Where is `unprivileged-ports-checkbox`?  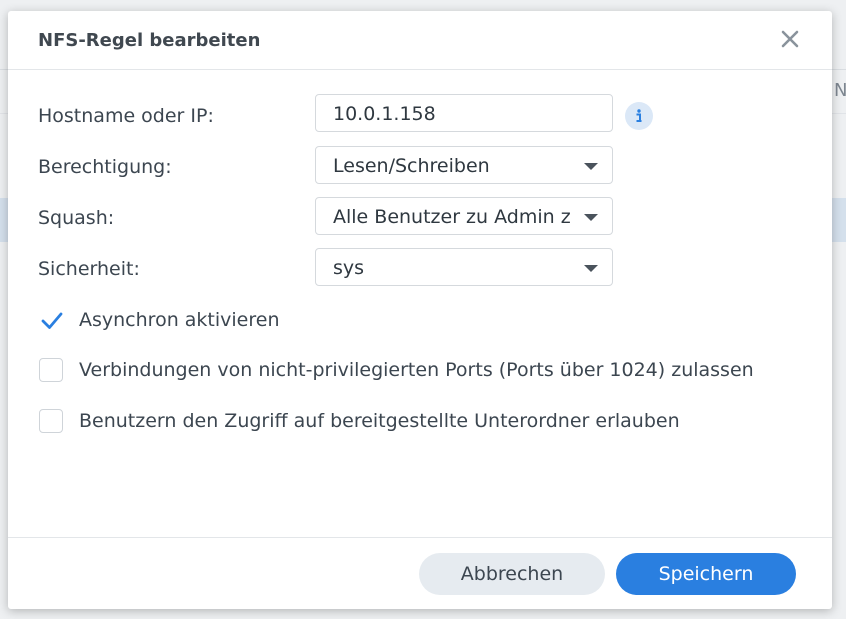 unprivileged-ports-checkbox is located at coordinates (51, 370).